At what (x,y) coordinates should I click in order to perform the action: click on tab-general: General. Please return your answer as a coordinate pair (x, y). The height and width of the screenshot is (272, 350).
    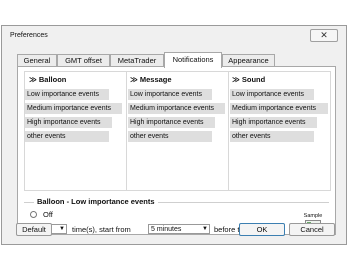
    Looking at the image, I should click on (37, 60).